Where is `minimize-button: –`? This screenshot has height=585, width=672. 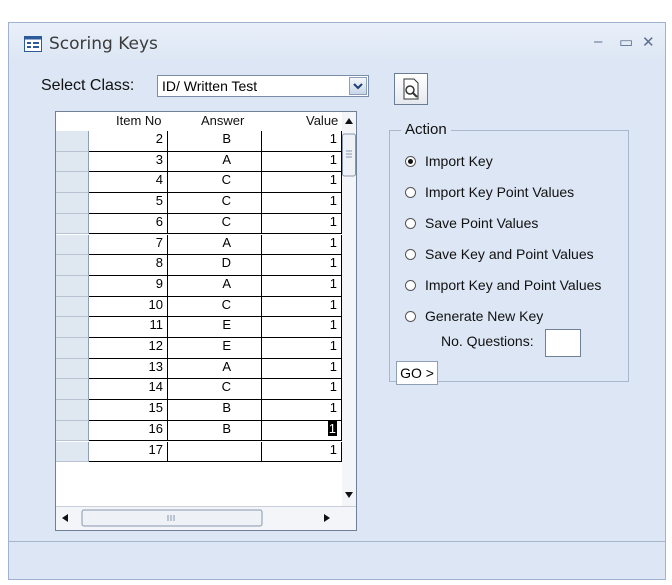 minimize-button: – is located at coordinates (598, 41).